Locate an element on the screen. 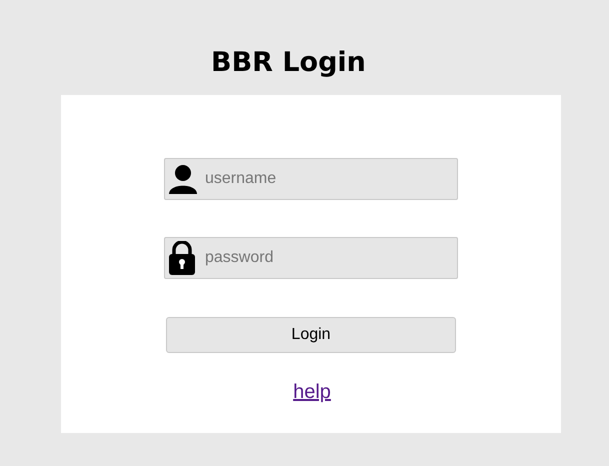  help-link: help is located at coordinates (312, 392).